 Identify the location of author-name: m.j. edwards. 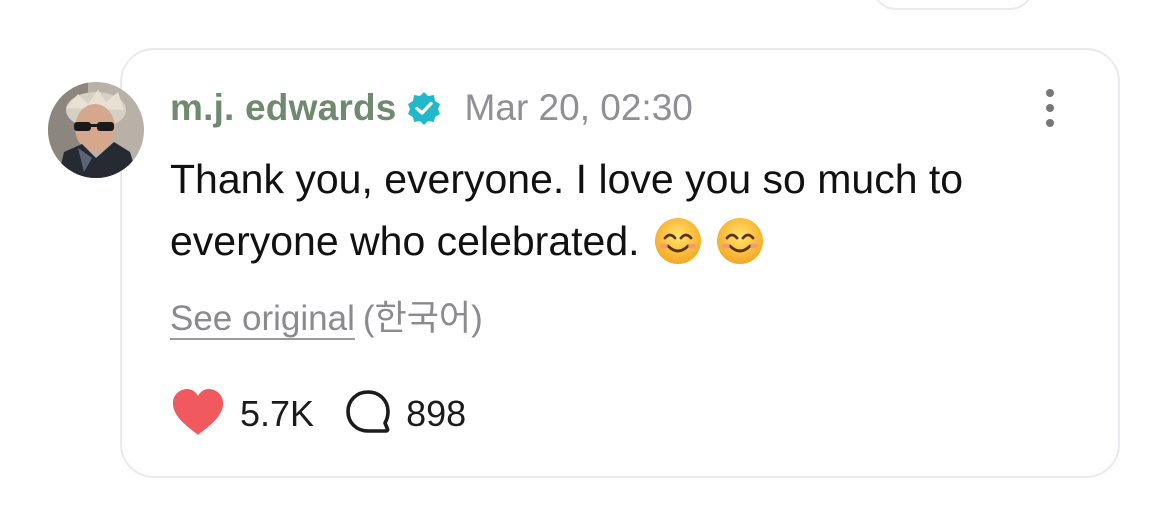
(283, 108).